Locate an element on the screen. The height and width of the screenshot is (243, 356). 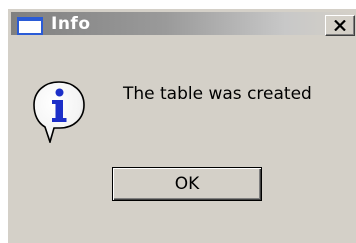
close-button is located at coordinates (340, 25).